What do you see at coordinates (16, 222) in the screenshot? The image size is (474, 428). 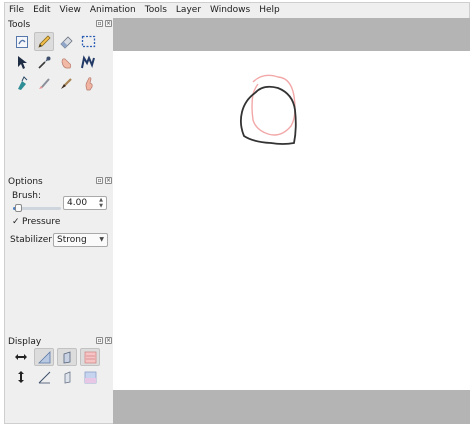 I see `pressure-checkbox: ✓` at bounding box center [16, 222].